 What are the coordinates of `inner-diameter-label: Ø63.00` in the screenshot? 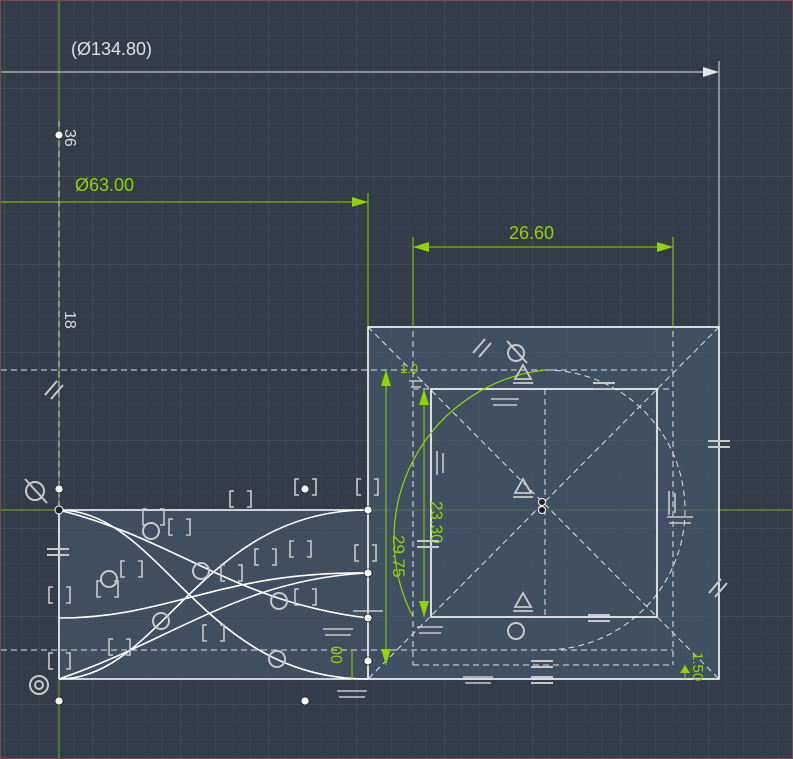 It's located at (104, 185).